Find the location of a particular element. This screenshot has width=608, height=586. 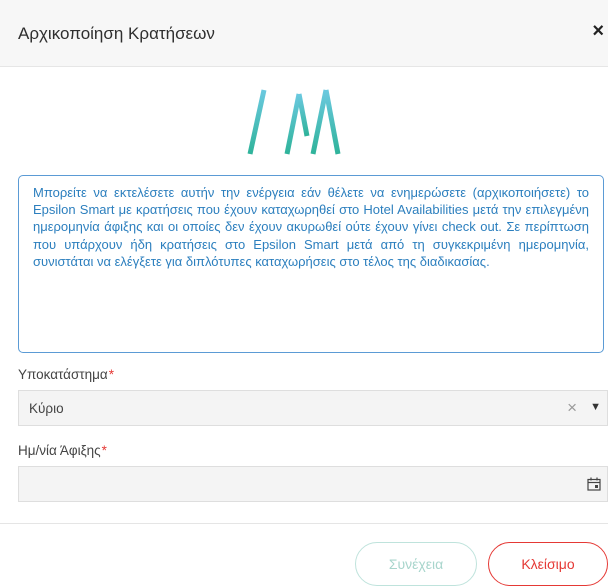

dialog-title: Αρχικοποίηση Κρατήσεων is located at coordinates (116, 33).